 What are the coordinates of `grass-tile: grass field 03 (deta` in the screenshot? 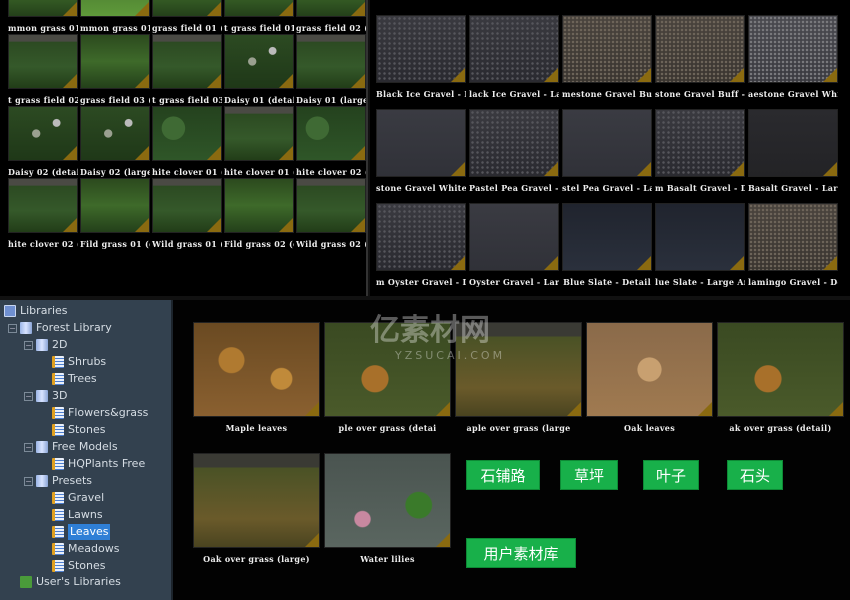 It's located at (115, 69).